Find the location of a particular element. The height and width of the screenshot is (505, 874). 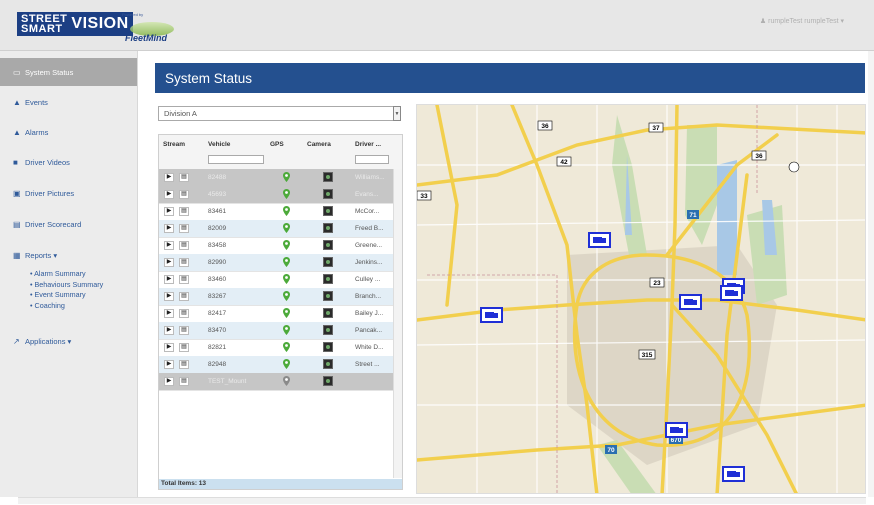

submenu-event-summary: • Event Summary is located at coordinates (66, 295).